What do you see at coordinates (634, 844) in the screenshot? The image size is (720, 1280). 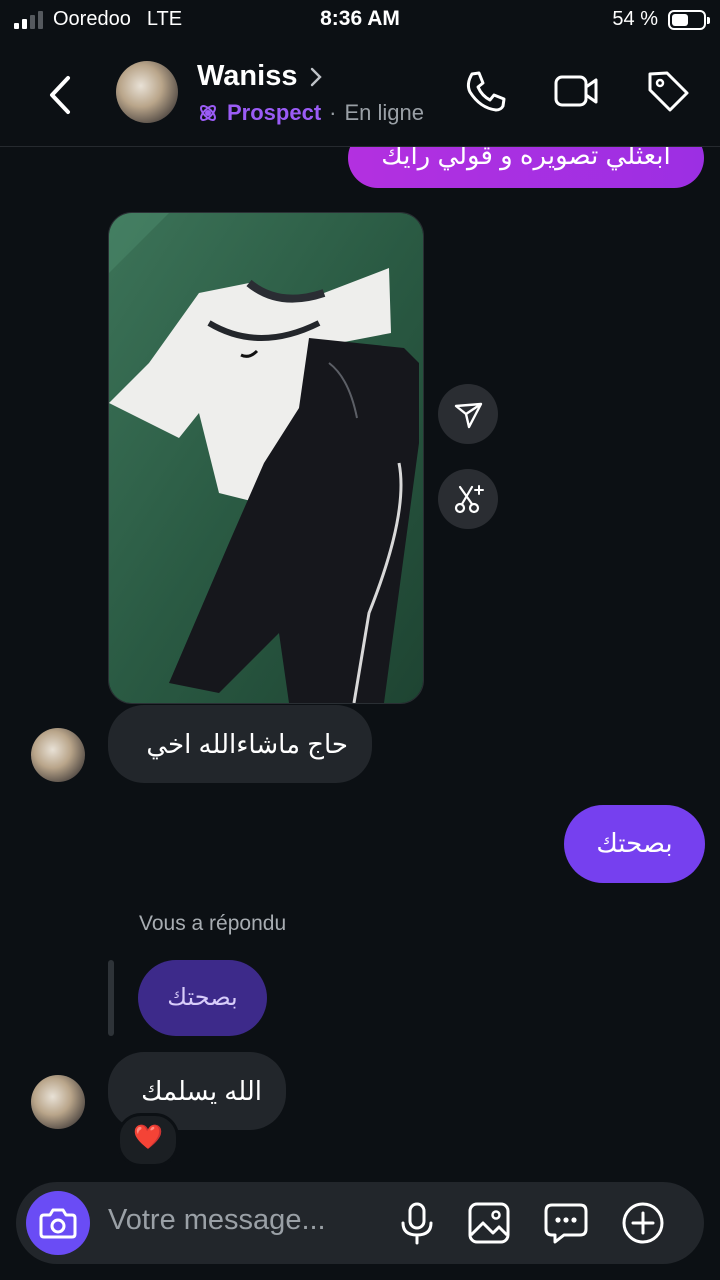 I see `outgoing-message: بصحتك` at bounding box center [634, 844].